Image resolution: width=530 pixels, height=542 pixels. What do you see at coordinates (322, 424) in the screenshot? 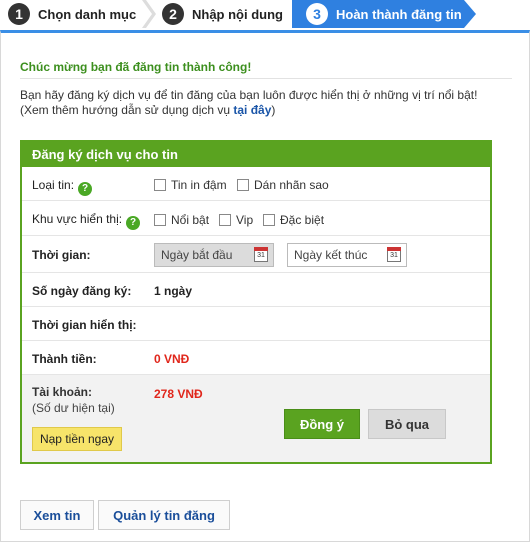
I see `agree-button: Đồng ý` at bounding box center [322, 424].